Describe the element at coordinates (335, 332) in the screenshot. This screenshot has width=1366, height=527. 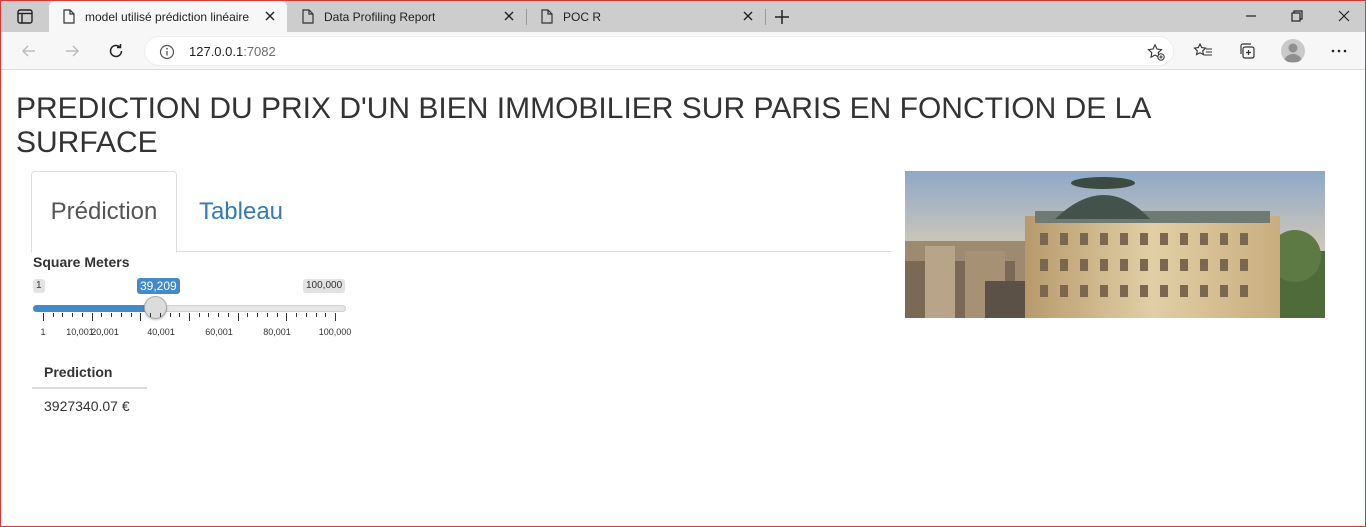
I see `tick-label: 100,000` at that location.